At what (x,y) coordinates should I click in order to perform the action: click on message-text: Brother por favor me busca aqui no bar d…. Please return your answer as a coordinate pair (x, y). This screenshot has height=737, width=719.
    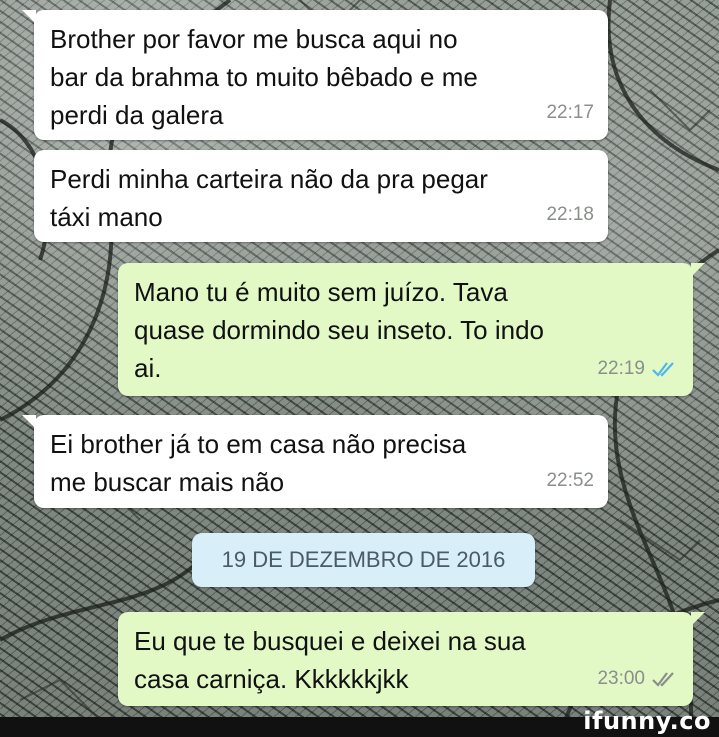
    Looking at the image, I should click on (264, 77).